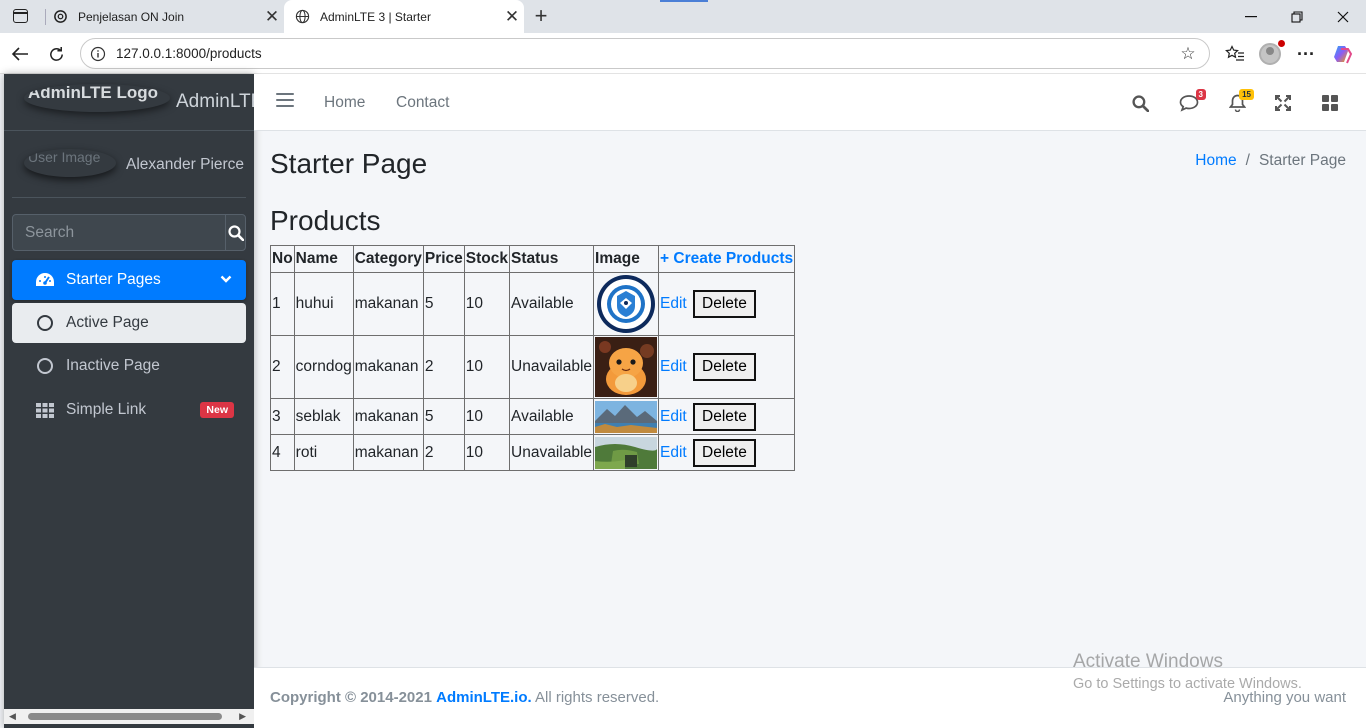 The width and height of the screenshot is (1366, 728). Describe the element at coordinates (684, 1) in the screenshot. I see `tab-accent` at that location.